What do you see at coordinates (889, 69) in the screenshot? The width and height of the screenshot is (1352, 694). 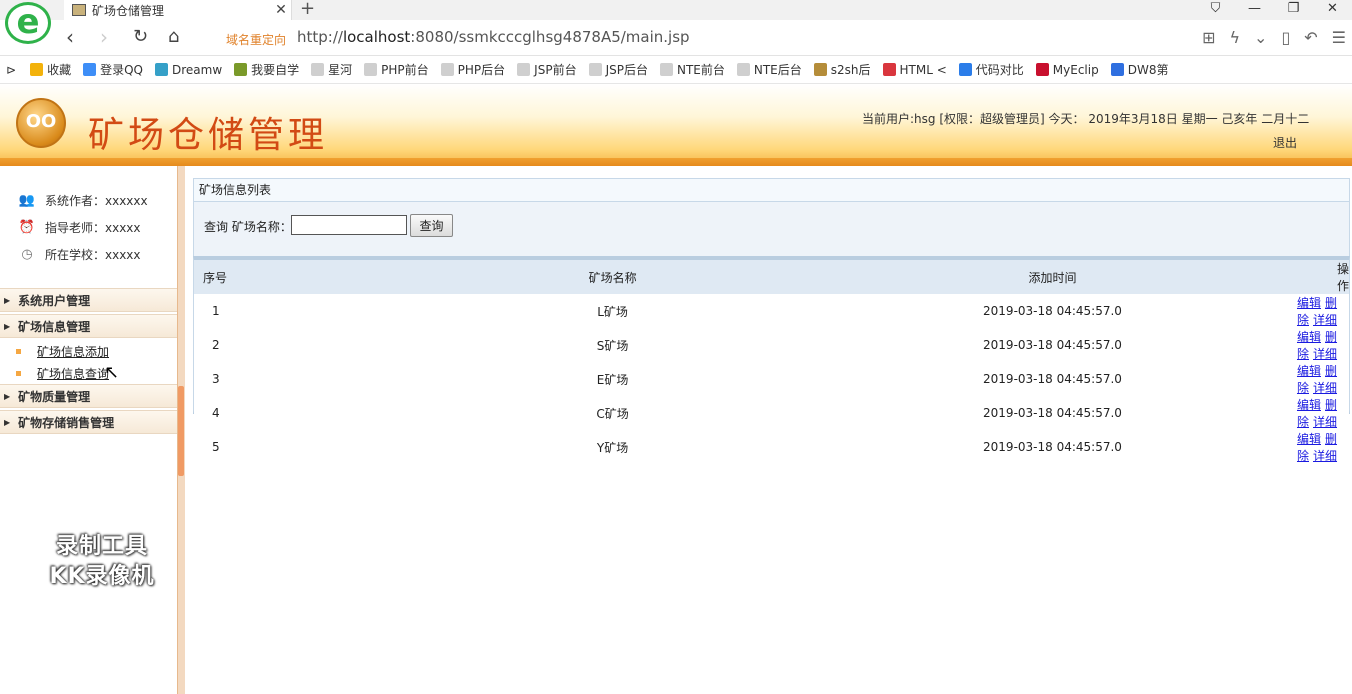 I see `html-icon` at bounding box center [889, 69].